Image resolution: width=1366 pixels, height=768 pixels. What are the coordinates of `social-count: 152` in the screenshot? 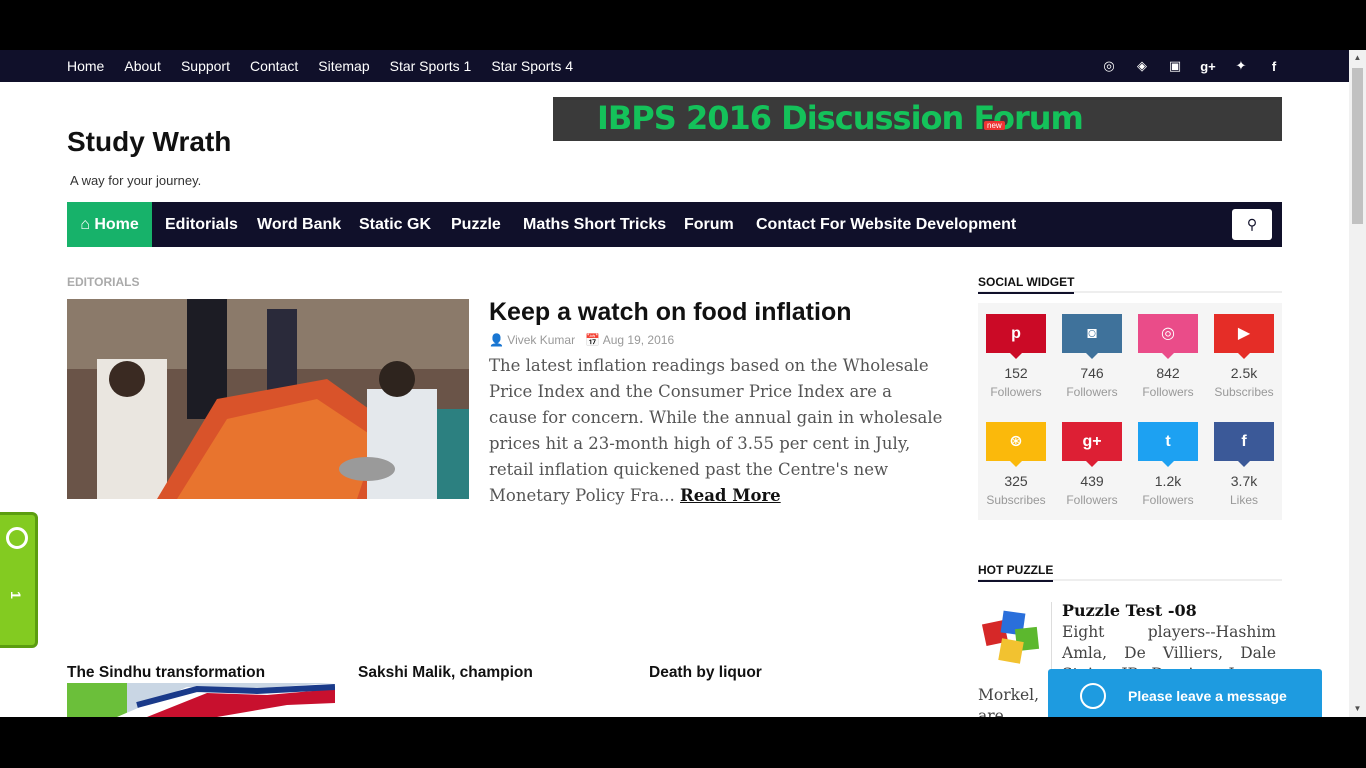 It's located at (1016, 373).